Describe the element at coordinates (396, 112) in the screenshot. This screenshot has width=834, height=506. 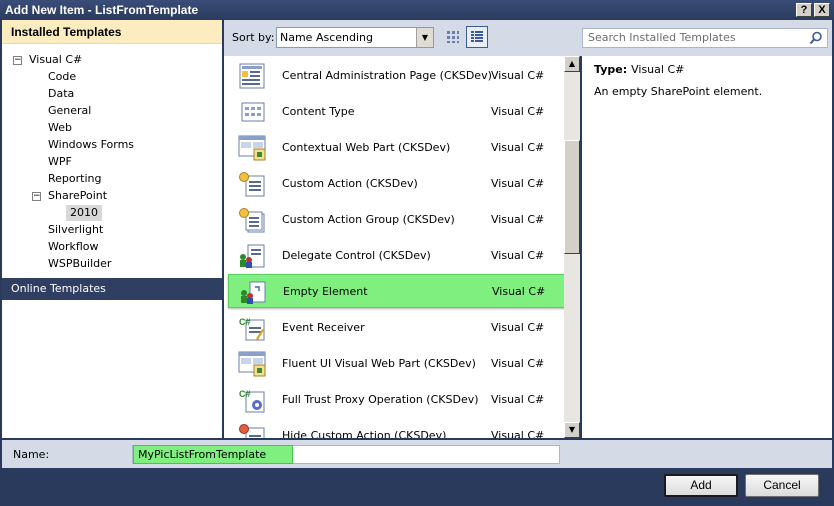
I see `list-item: Content Type Visual C#` at that location.